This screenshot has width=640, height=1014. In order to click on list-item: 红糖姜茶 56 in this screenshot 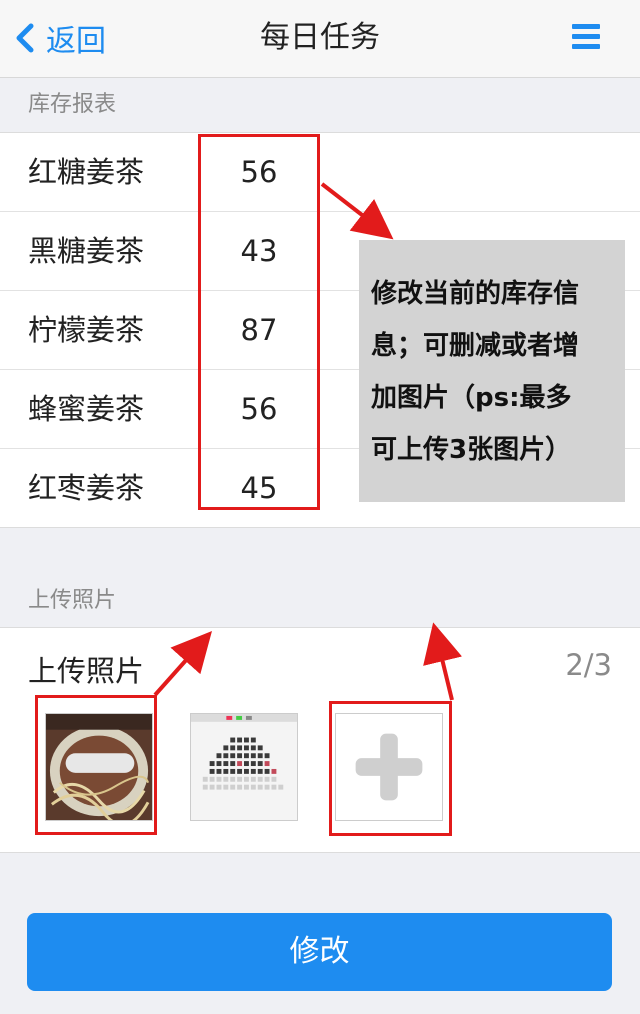, I will do `click(320, 172)`.